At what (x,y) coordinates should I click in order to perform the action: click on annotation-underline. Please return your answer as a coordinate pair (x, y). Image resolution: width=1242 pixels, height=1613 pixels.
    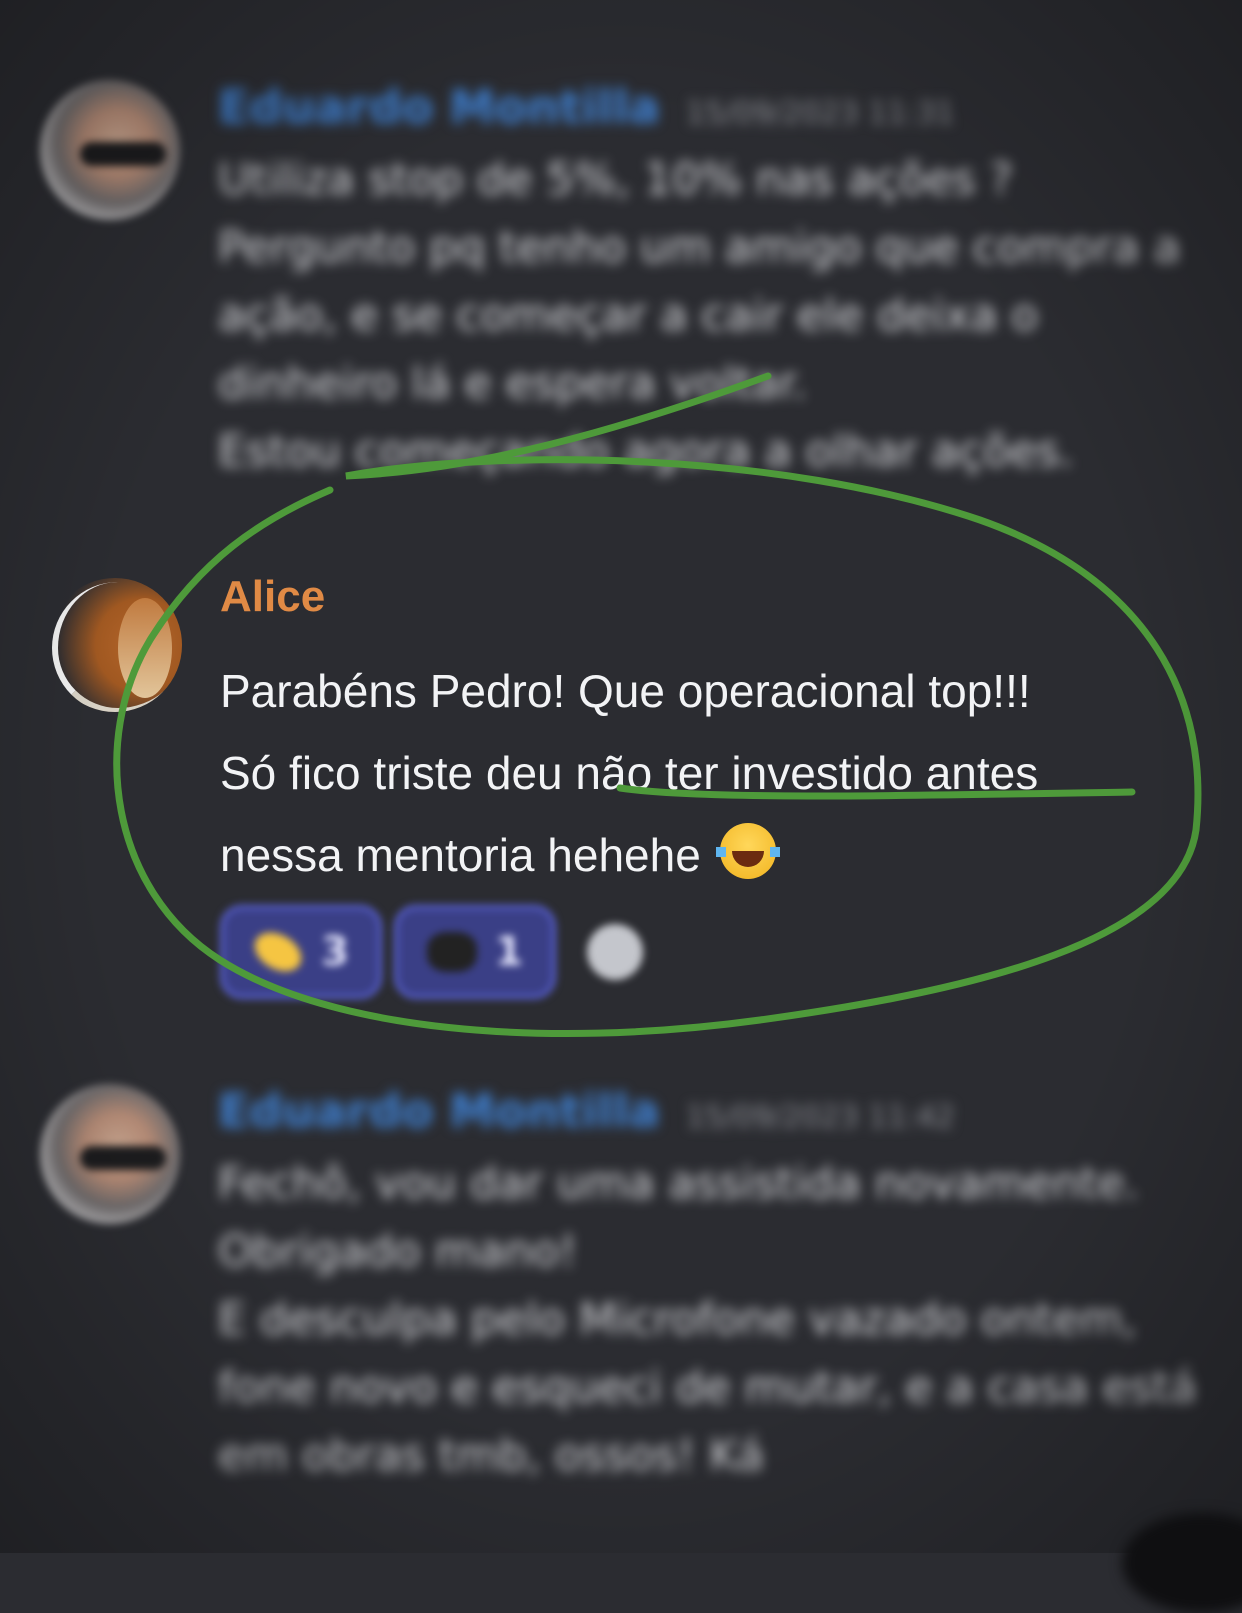
    Looking at the image, I should click on (876, 792).